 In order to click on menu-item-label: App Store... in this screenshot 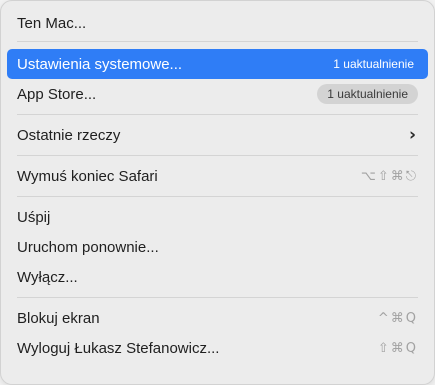, I will do `click(57, 94)`.